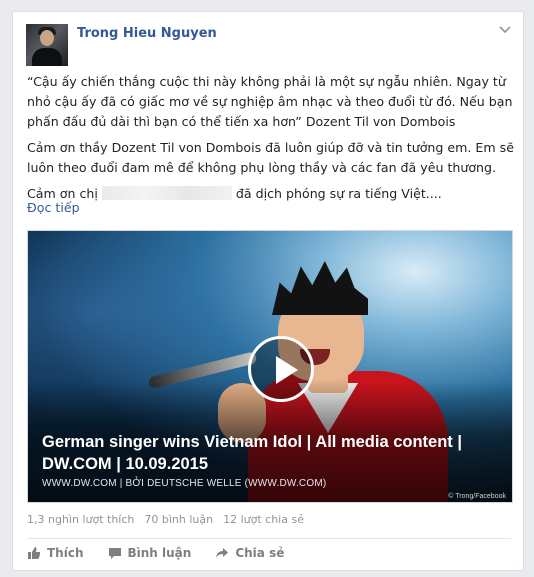 This screenshot has width=534, height=577. What do you see at coordinates (222, 553) in the screenshot?
I see `share-arrow-icon` at bounding box center [222, 553].